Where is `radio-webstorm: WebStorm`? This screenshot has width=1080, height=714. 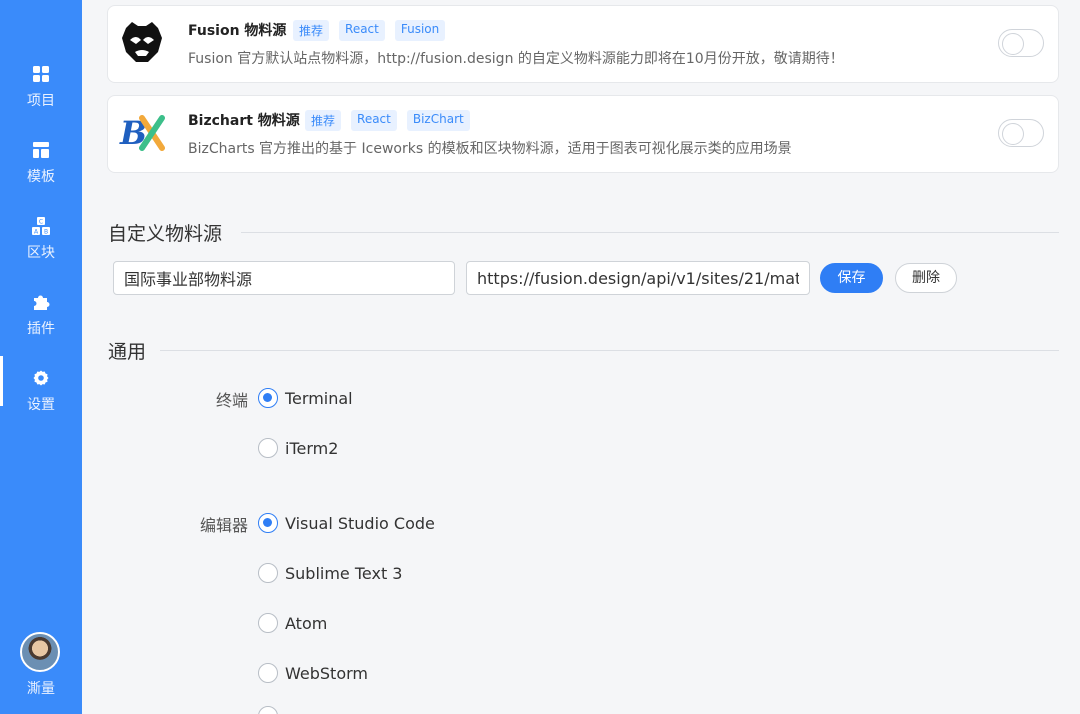
radio-webstorm: WebStorm is located at coordinates (313, 673).